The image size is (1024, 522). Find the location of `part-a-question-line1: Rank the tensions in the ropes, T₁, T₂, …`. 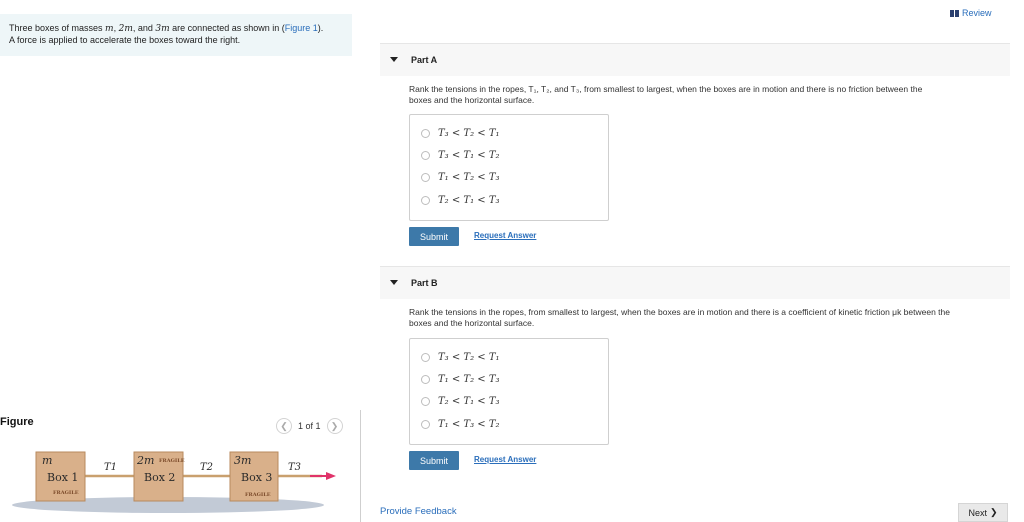

part-a-question-line1: Rank the tensions in the ropes, T₁, T₂, … is located at coordinates (666, 89).